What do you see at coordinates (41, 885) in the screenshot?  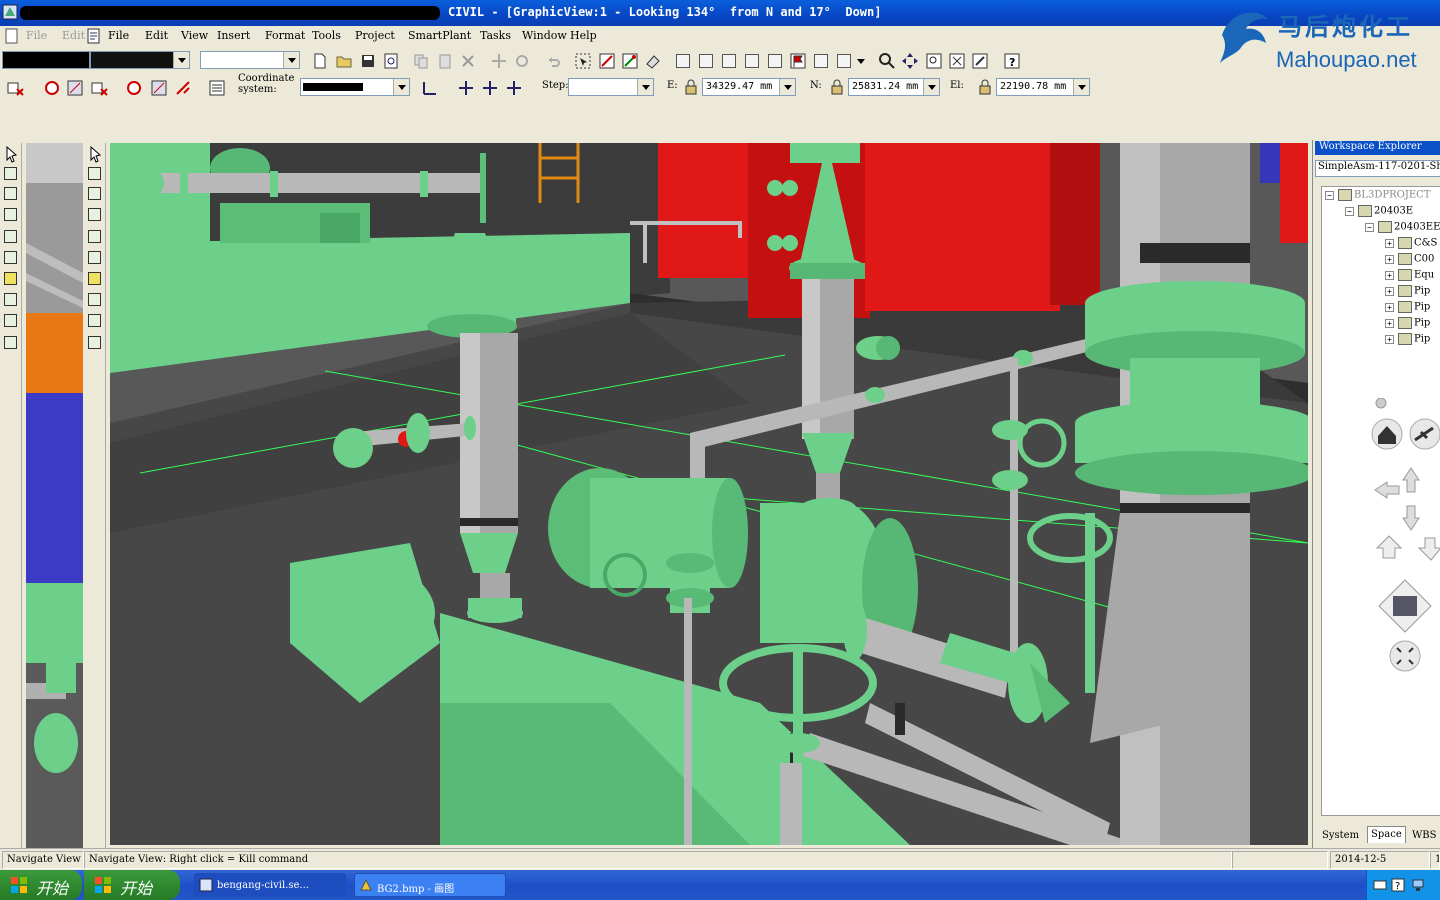 I see `start-button: 开始` at bounding box center [41, 885].